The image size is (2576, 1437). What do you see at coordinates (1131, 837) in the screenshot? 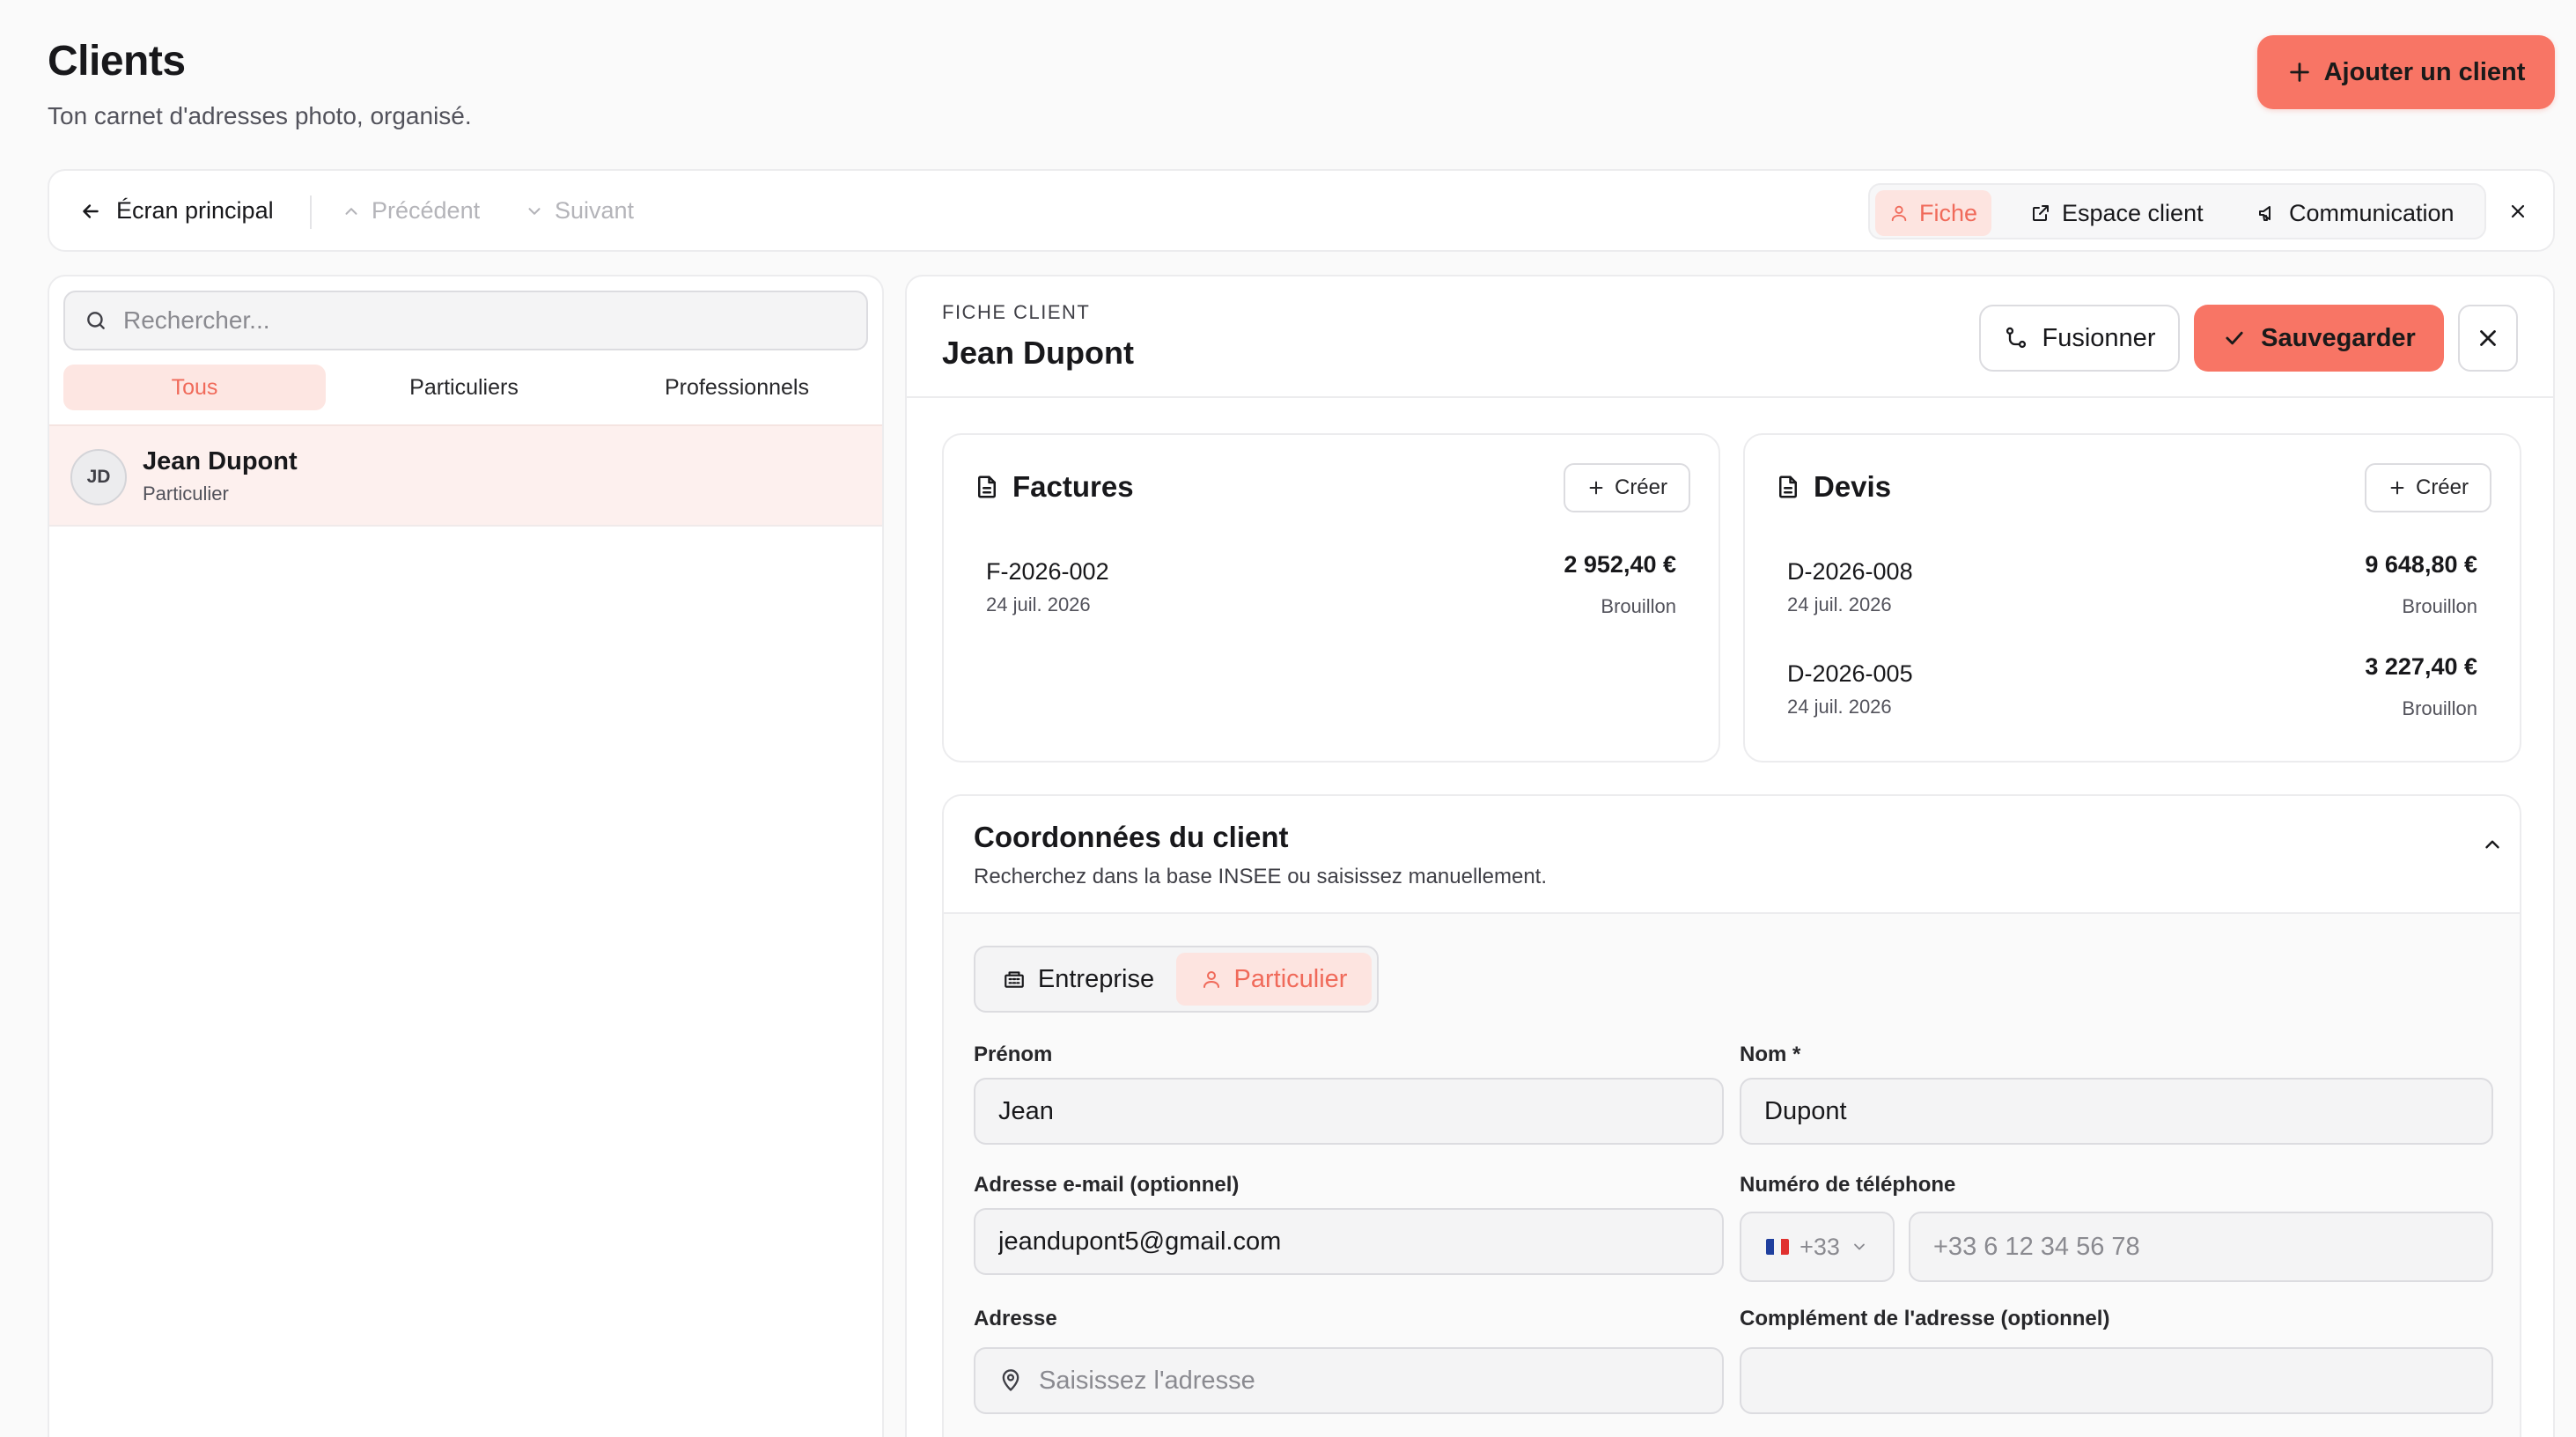
I see `coordinates-title: Coordonnées du client` at bounding box center [1131, 837].